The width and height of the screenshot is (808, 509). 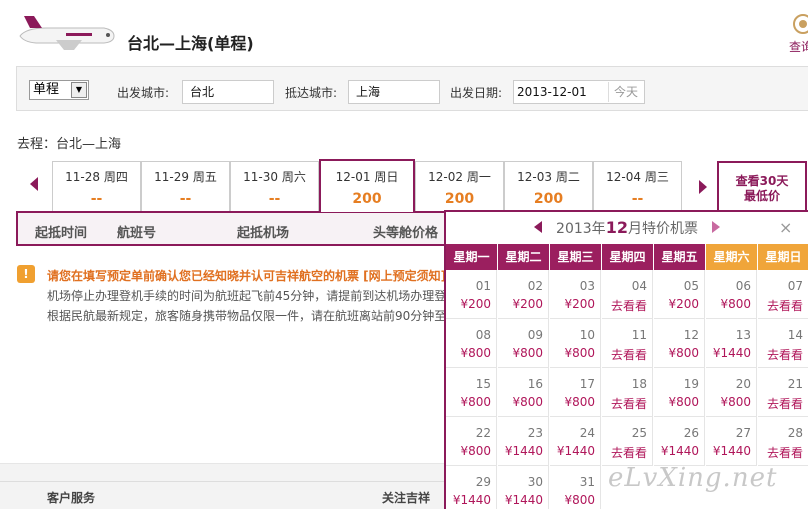 What do you see at coordinates (800, 24) in the screenshot?
I see `airline-logo-icon` at bounding box center [800, 24].